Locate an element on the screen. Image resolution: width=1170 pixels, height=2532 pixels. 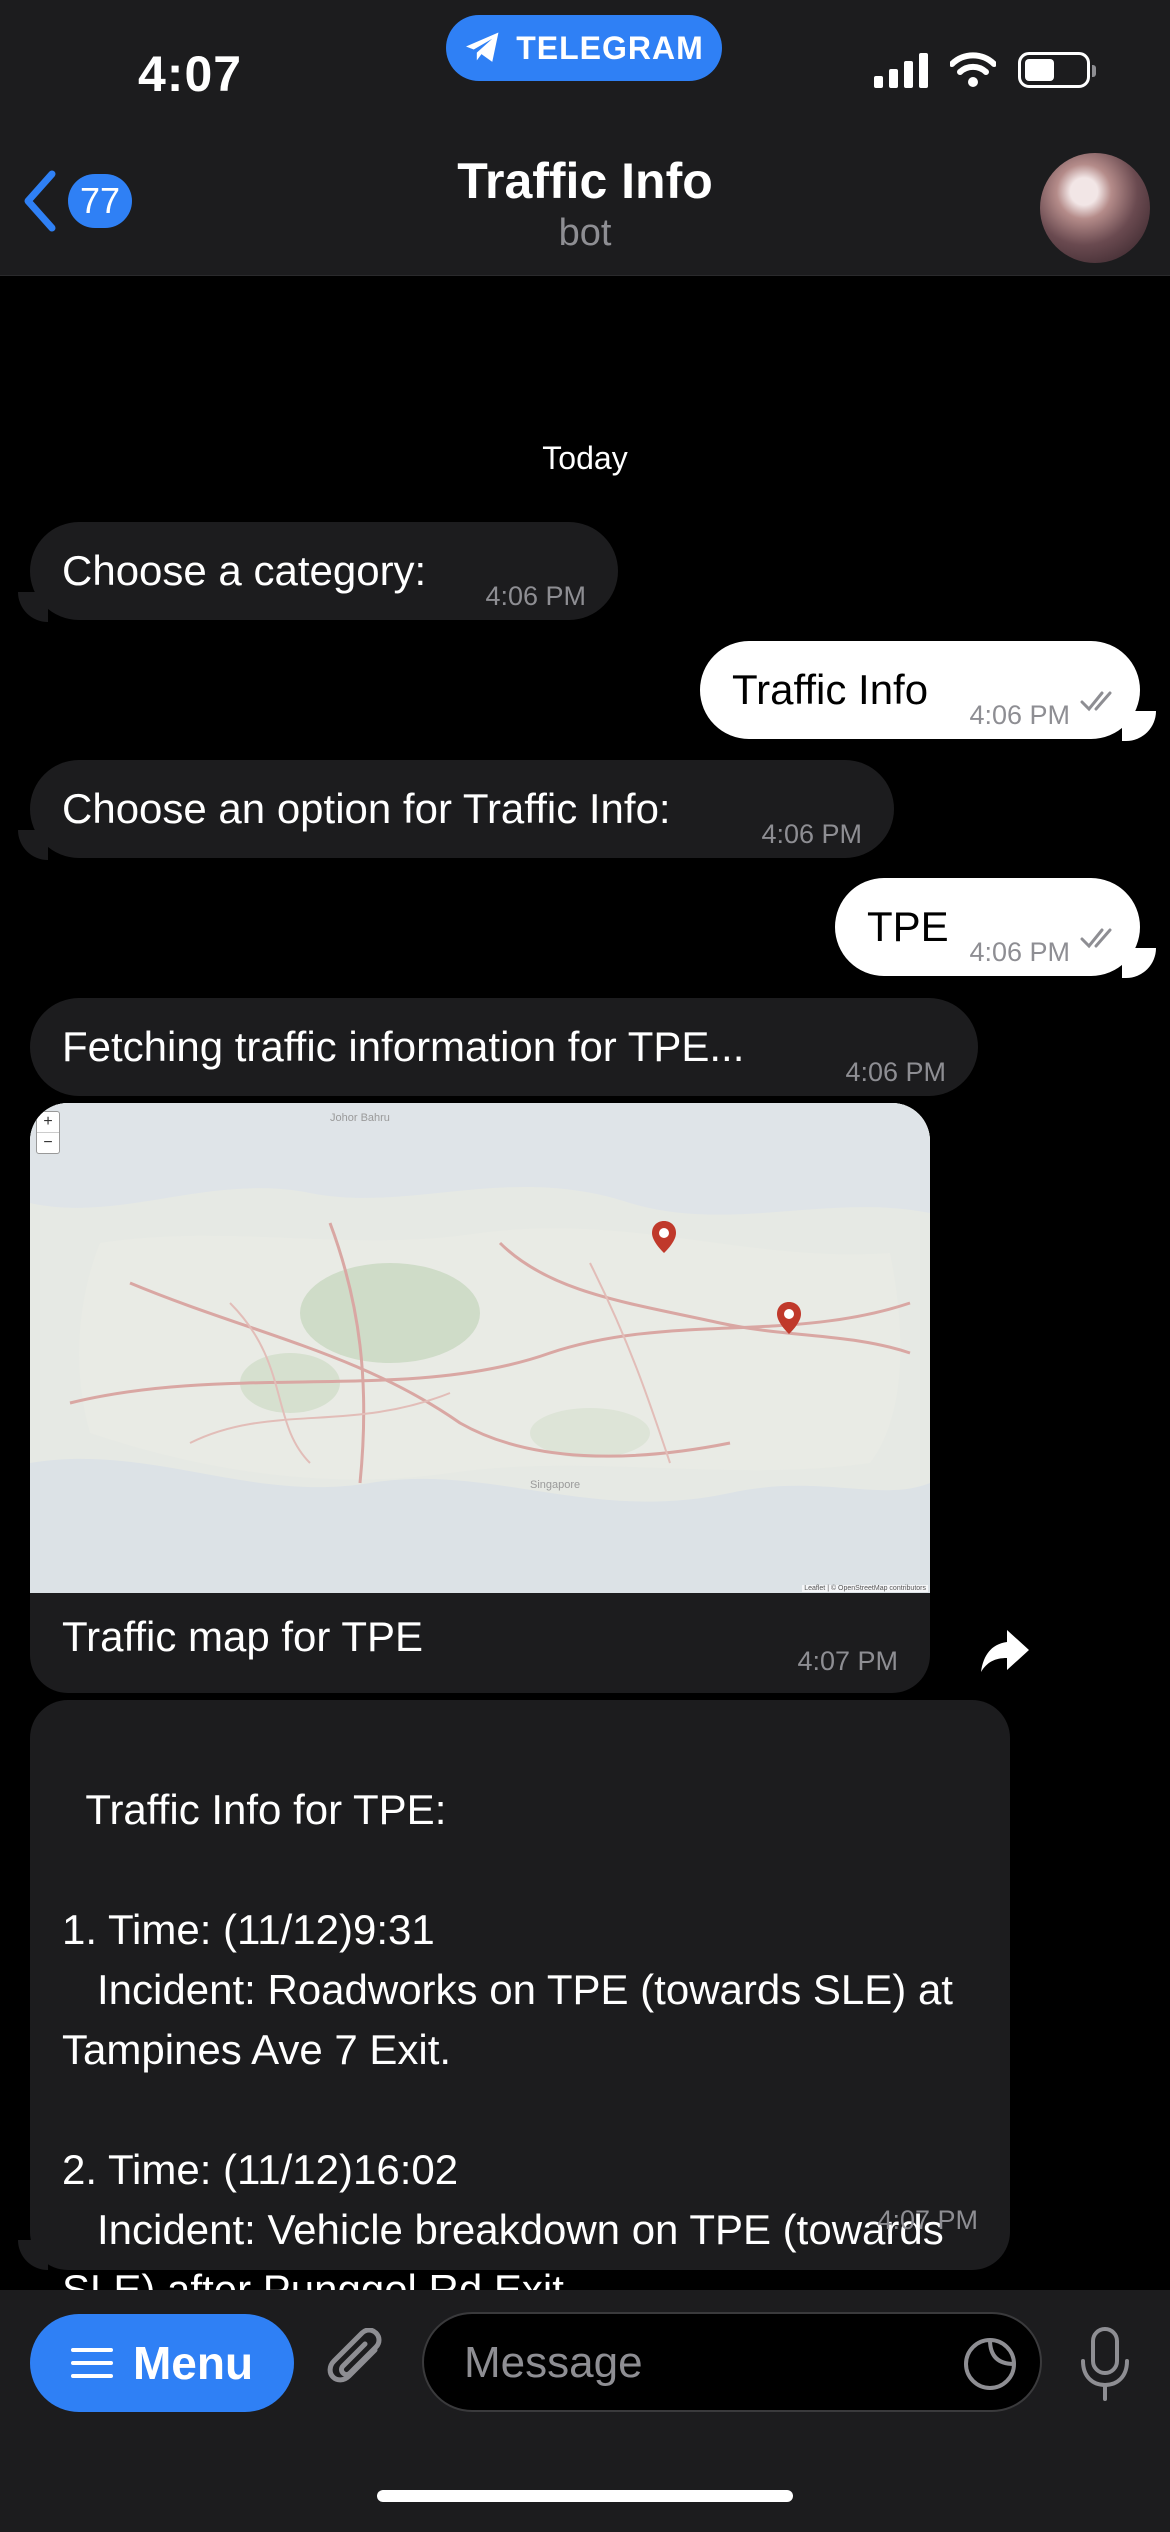
menu-button: Menu is located at coordinates (162, 2363).